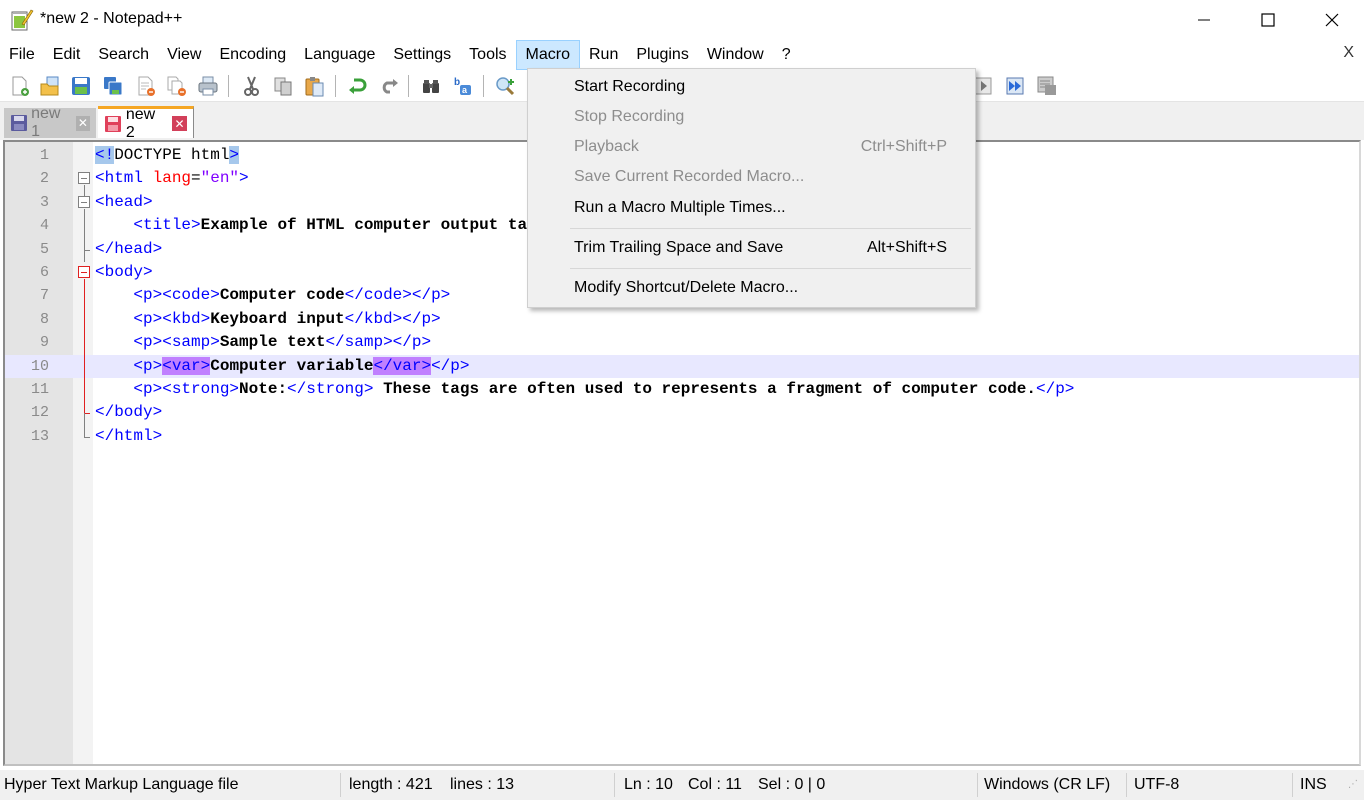  I want to click on close-document-button: X, so click(1348, 53).